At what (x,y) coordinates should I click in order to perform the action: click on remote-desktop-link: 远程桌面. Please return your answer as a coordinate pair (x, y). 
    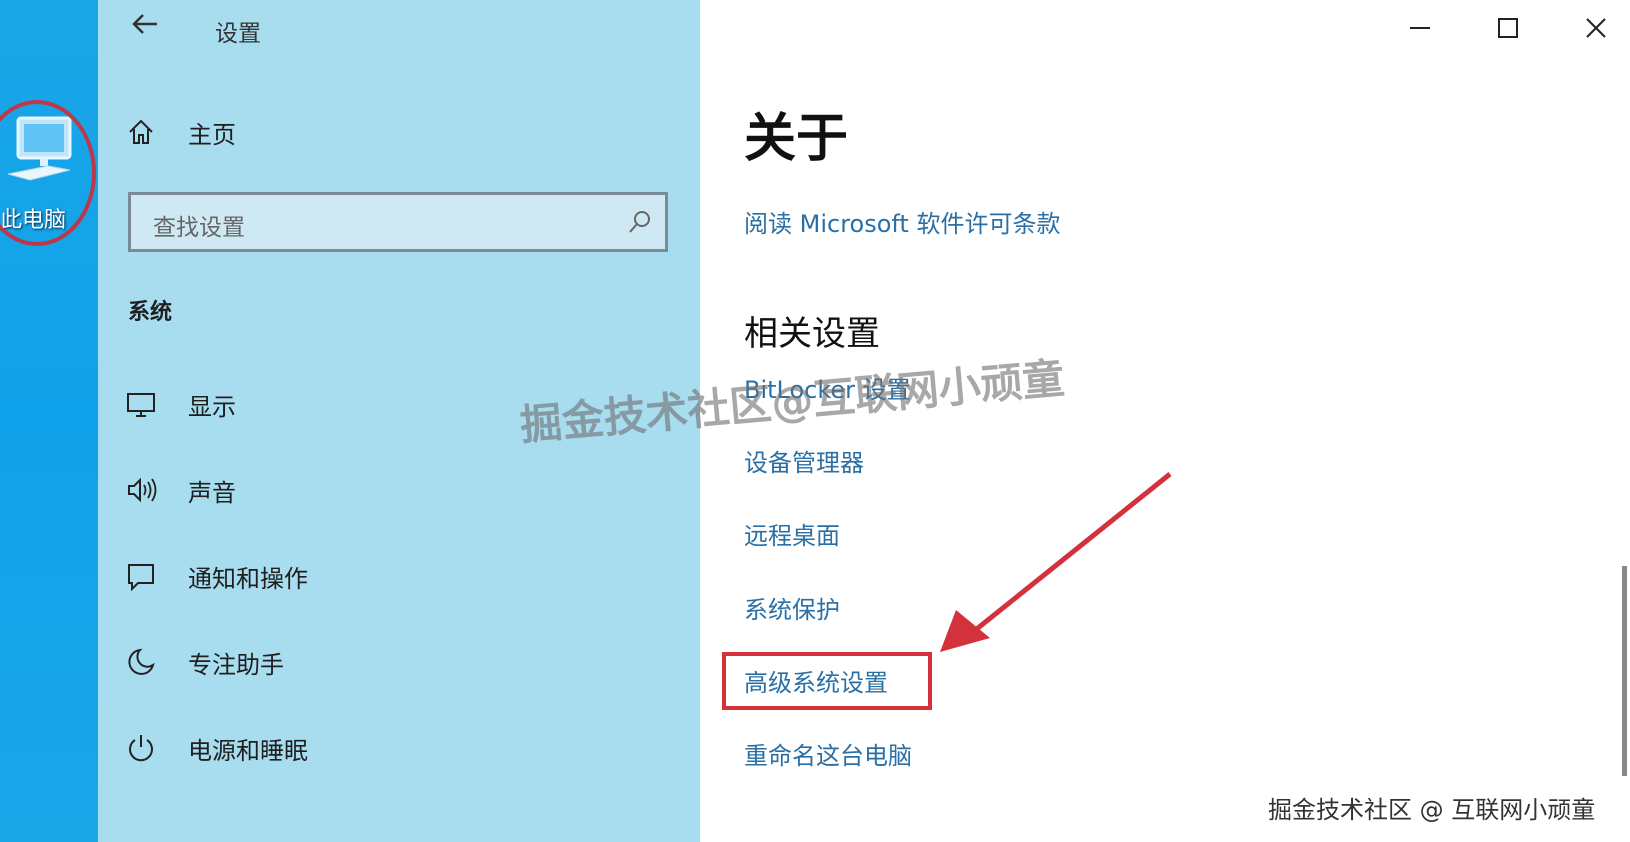
    Looking at the image, I should click on (792, 533).